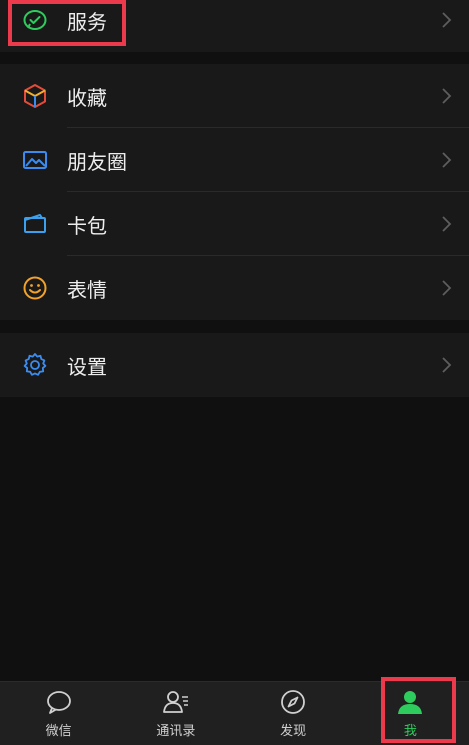  I want to click on wechat-pay-icon, so click(35, 20).